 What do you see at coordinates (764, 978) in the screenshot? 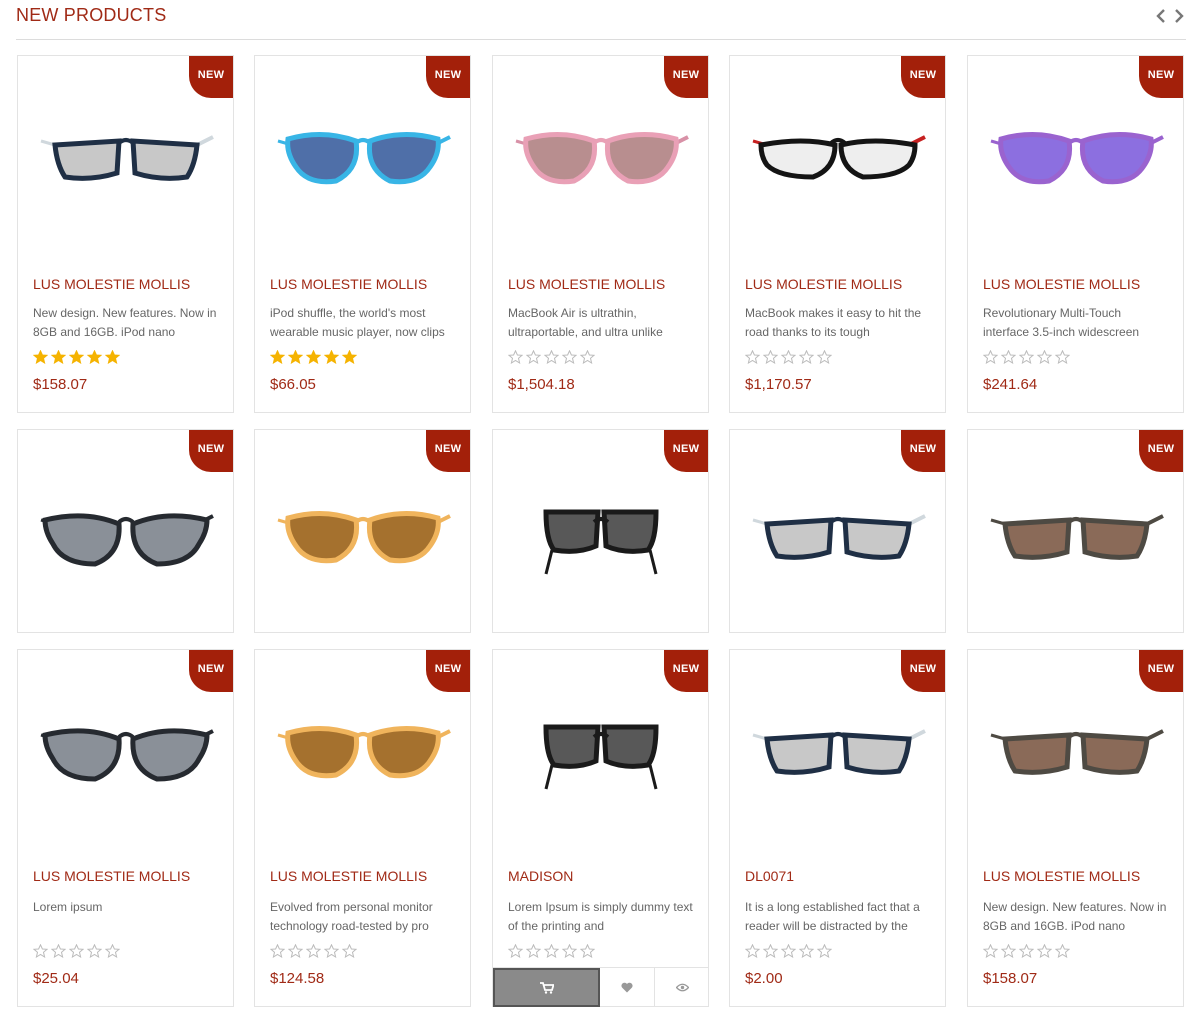
I see `product-price: $2.00` at bounding box center [764, 978].